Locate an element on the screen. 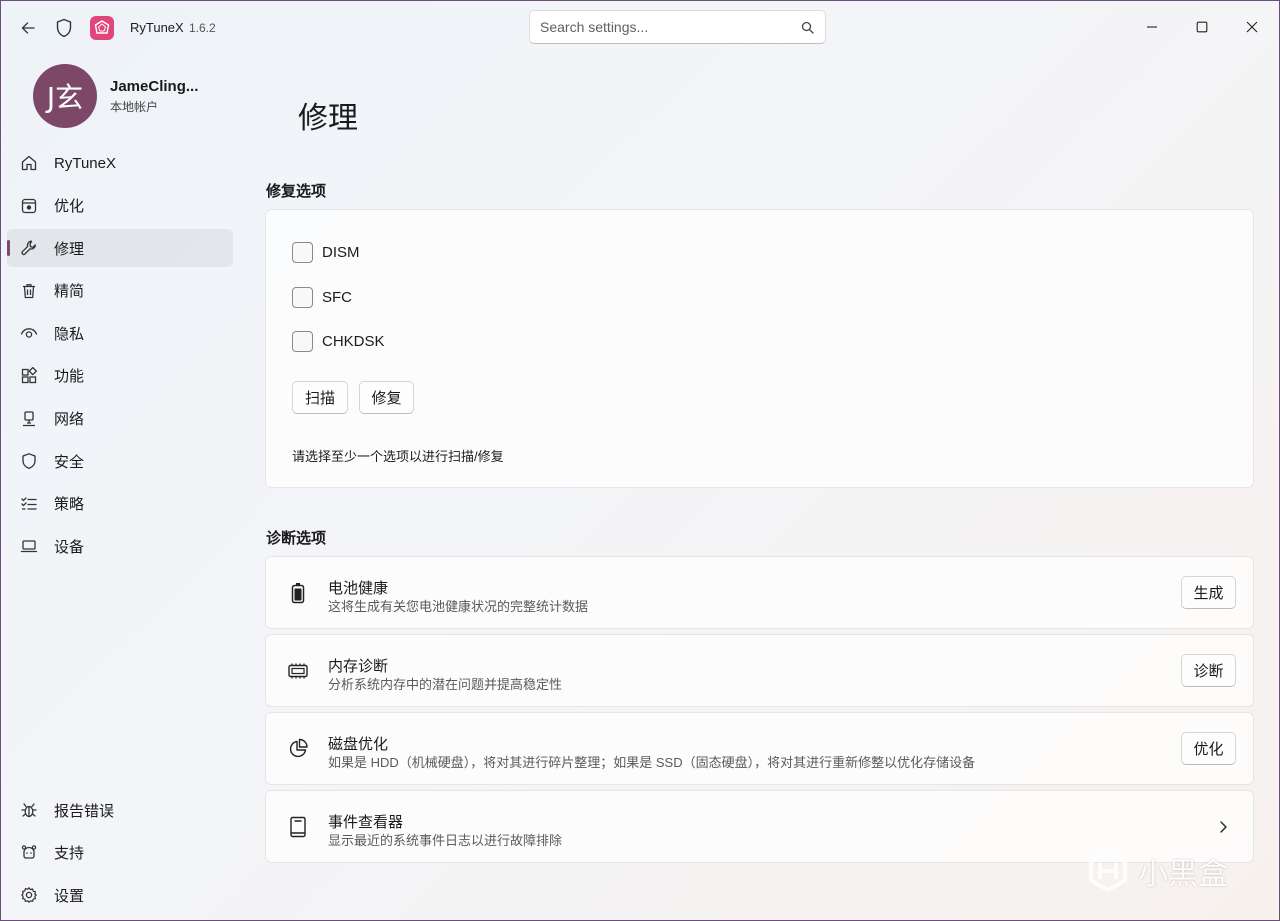  chkdsk-checkbox-row: CHKDSK is located at coordinates (338, 341).